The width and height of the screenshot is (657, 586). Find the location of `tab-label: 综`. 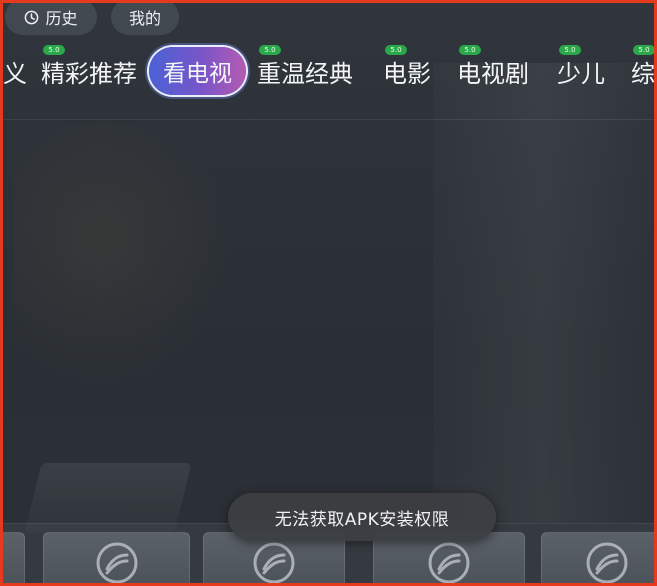

tab-label: 综 is located at coordinates (643, 73).